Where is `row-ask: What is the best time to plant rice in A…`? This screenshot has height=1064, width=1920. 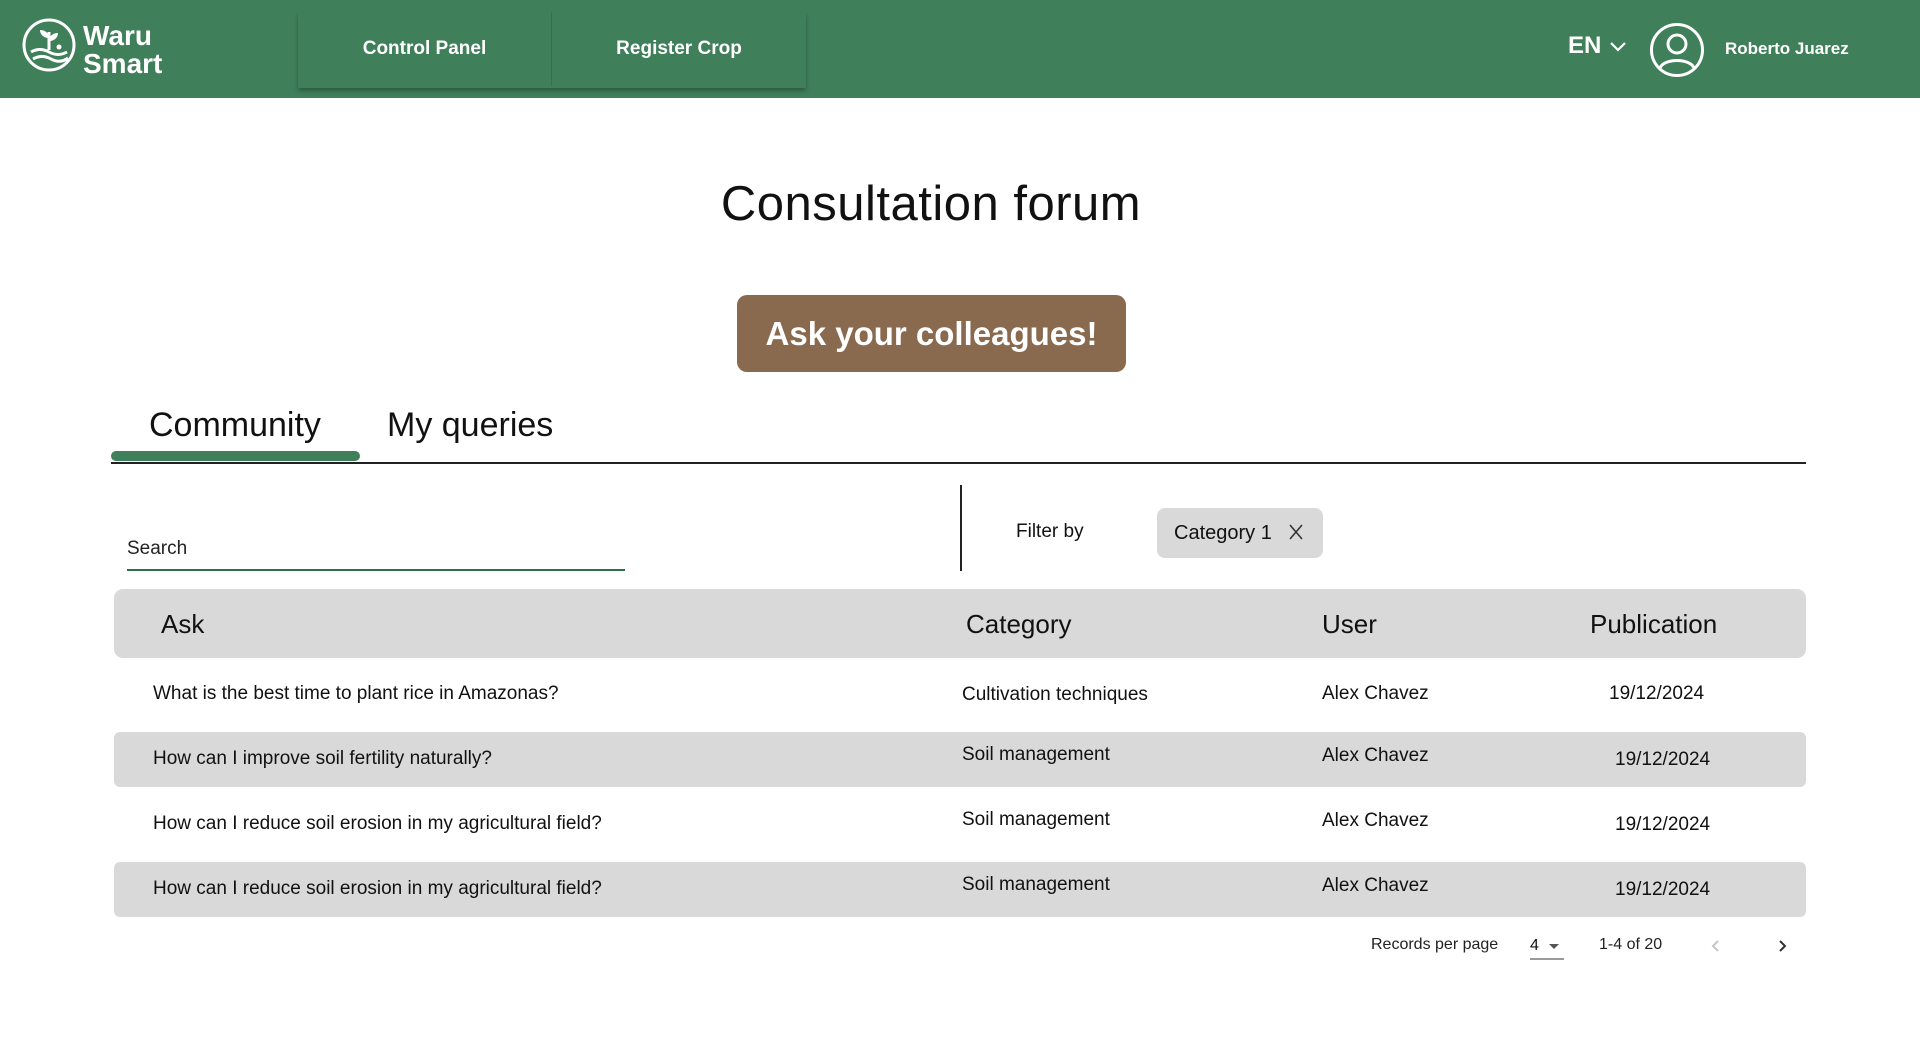 row-ask: What is the best time to plant rice in A… is located at coordinates (356, 694).